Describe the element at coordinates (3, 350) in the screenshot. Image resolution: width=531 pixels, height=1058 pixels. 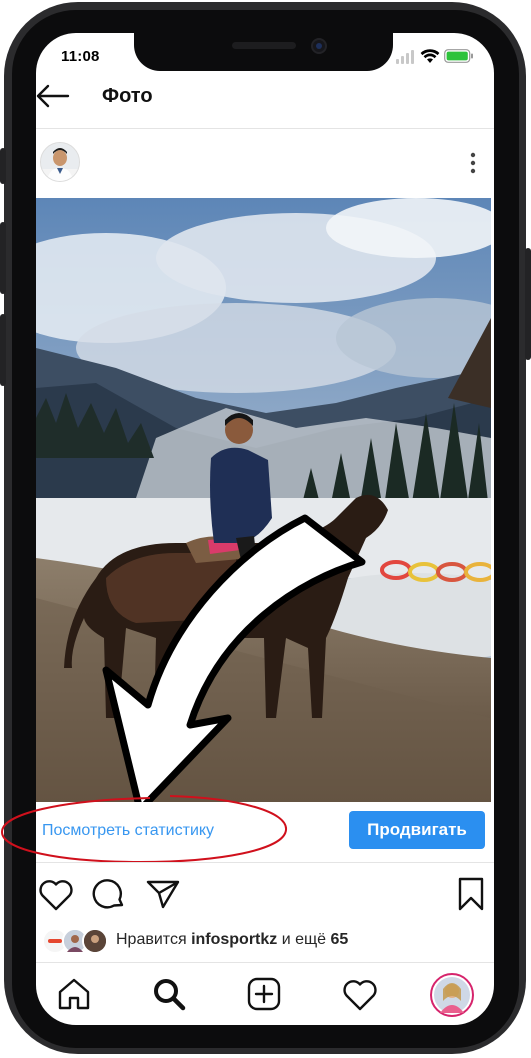
I see `volume-down-button` at that location.